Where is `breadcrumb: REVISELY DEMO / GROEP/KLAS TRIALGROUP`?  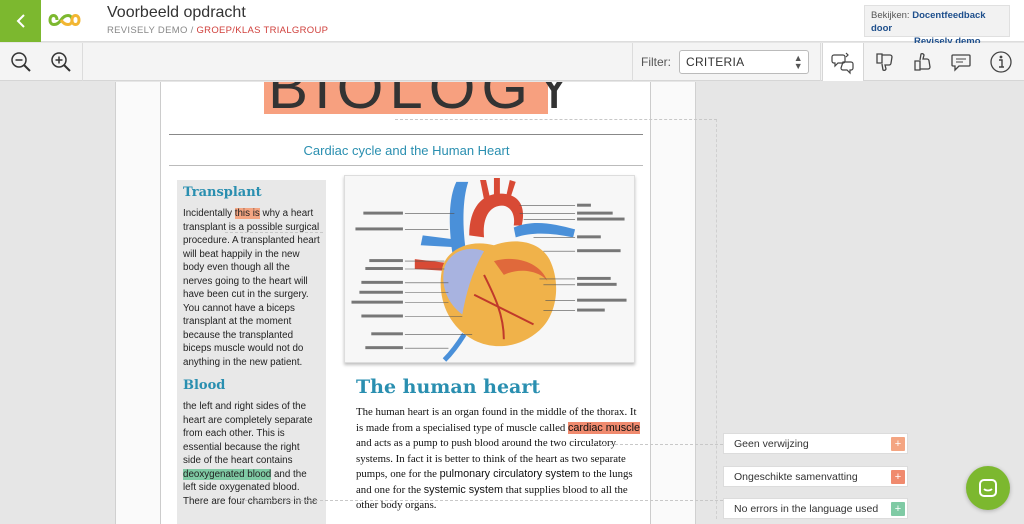
breadcrumb: REVISELY DEMO / GROEP/KLAS TRIALGROUP is located at coordinates (217, 30).